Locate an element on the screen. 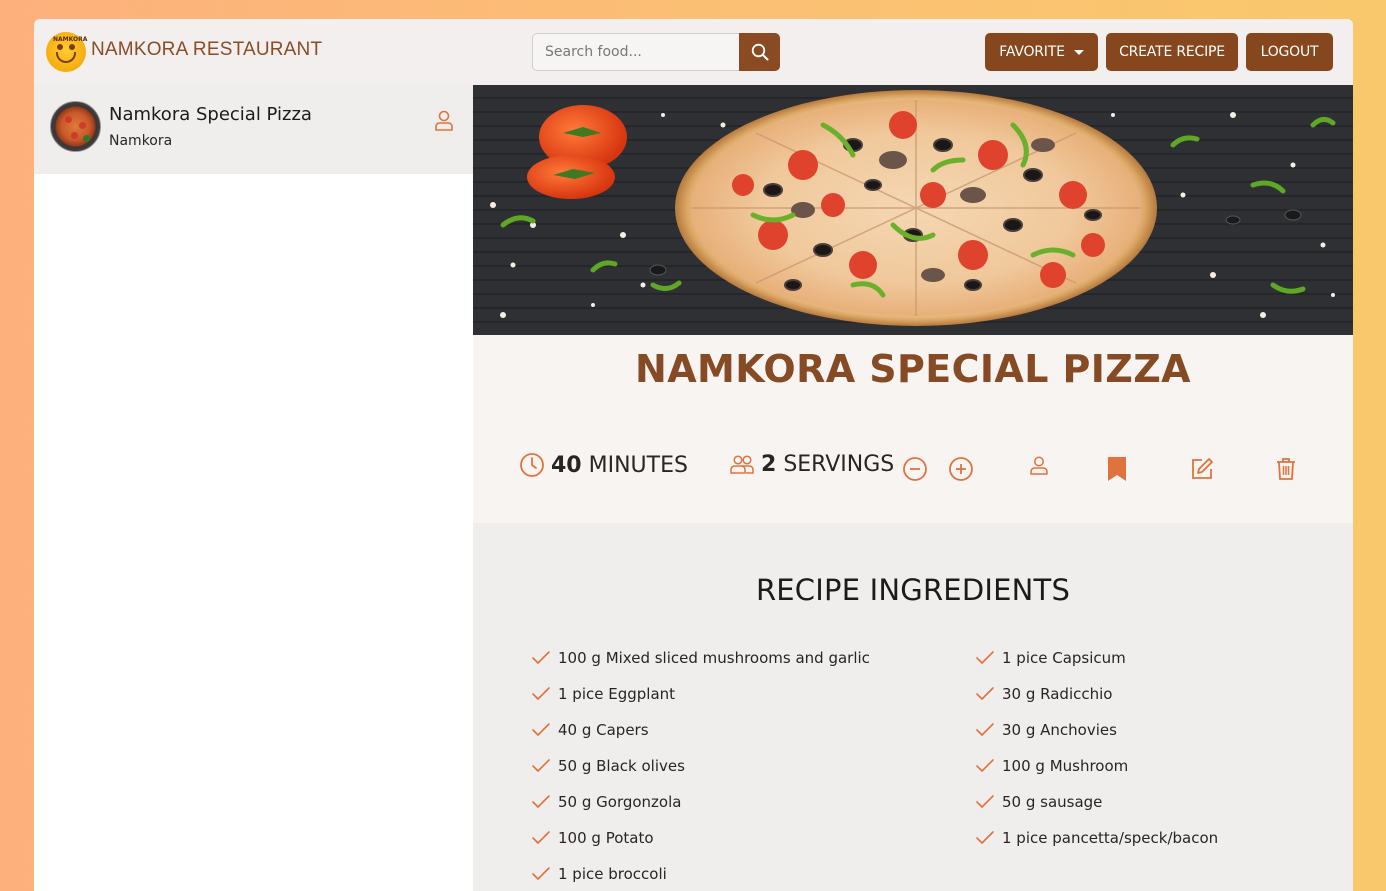 This screenshot has height=891, width=1386. edit-recipe-button is located at coordinates (1202, 469).